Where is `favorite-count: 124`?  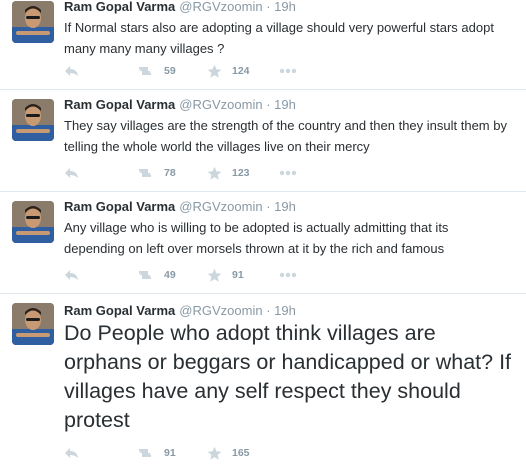
favorite-count: 124 is located at coordinates (241, 71).